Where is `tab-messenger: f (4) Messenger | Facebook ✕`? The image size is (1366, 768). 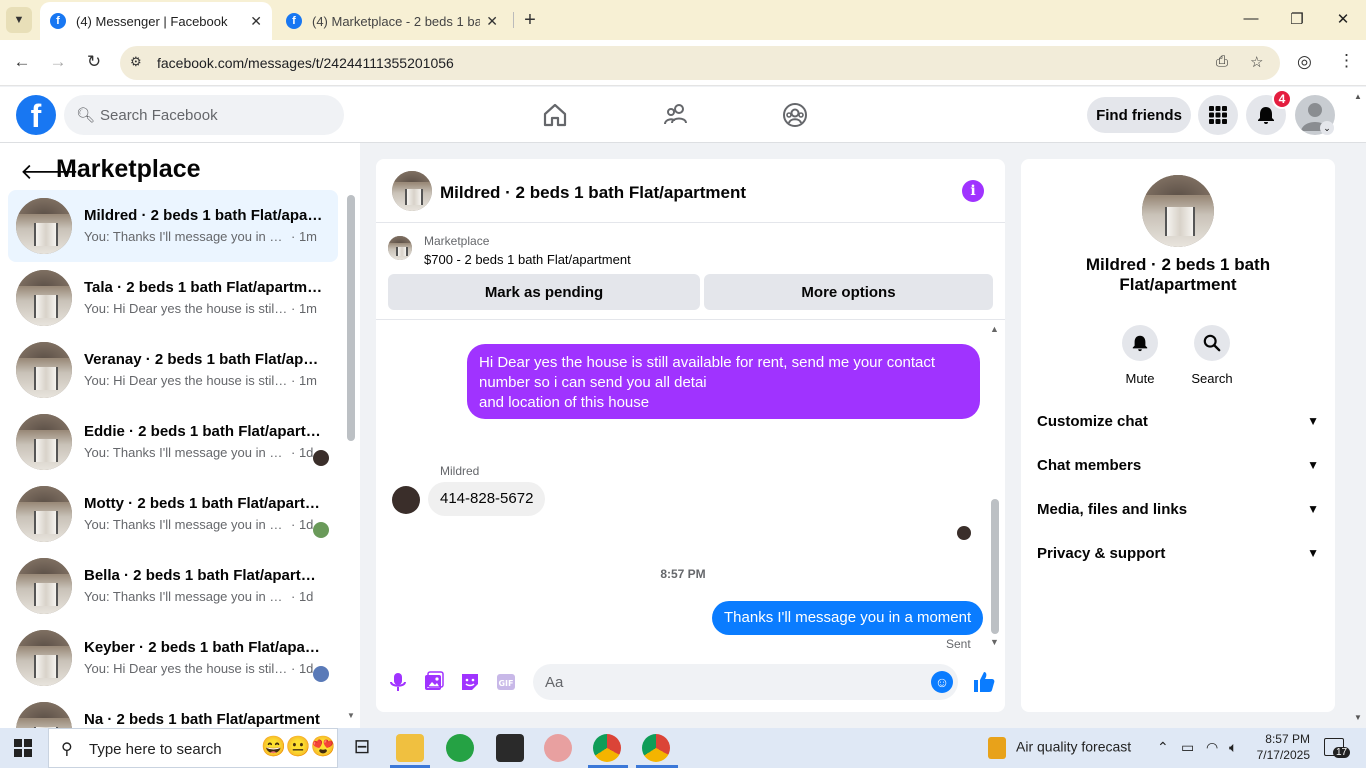
tab-messenger: f (4) Messenger | Facebook ✕ is located at coordinates (156, 21).